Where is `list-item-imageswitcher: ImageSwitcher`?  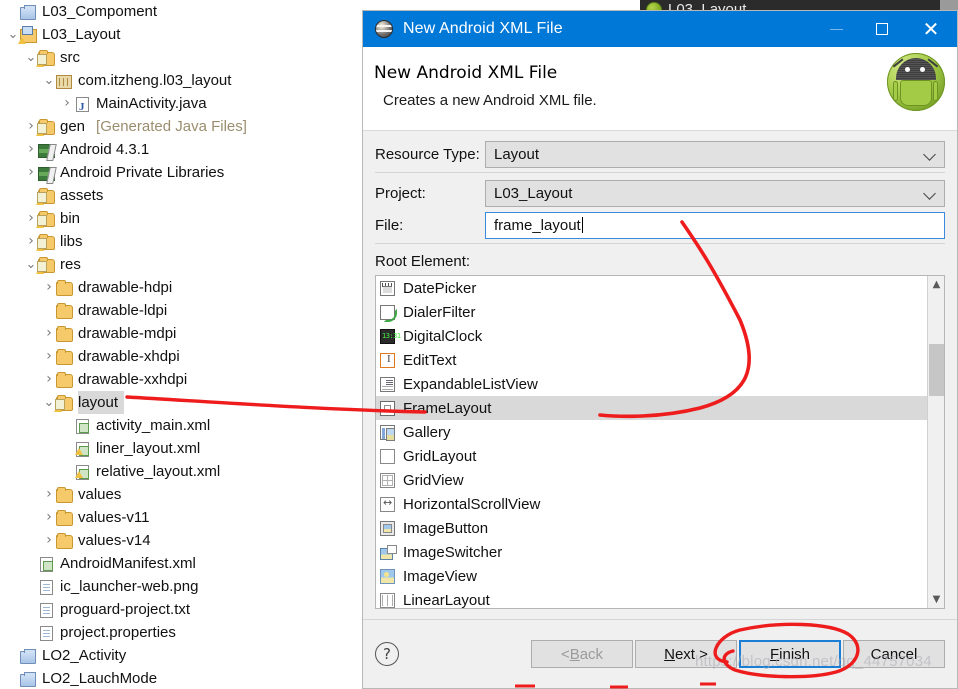
list-item-imageswitcher: ImageSwitcher is located at coordinates (651, 552).